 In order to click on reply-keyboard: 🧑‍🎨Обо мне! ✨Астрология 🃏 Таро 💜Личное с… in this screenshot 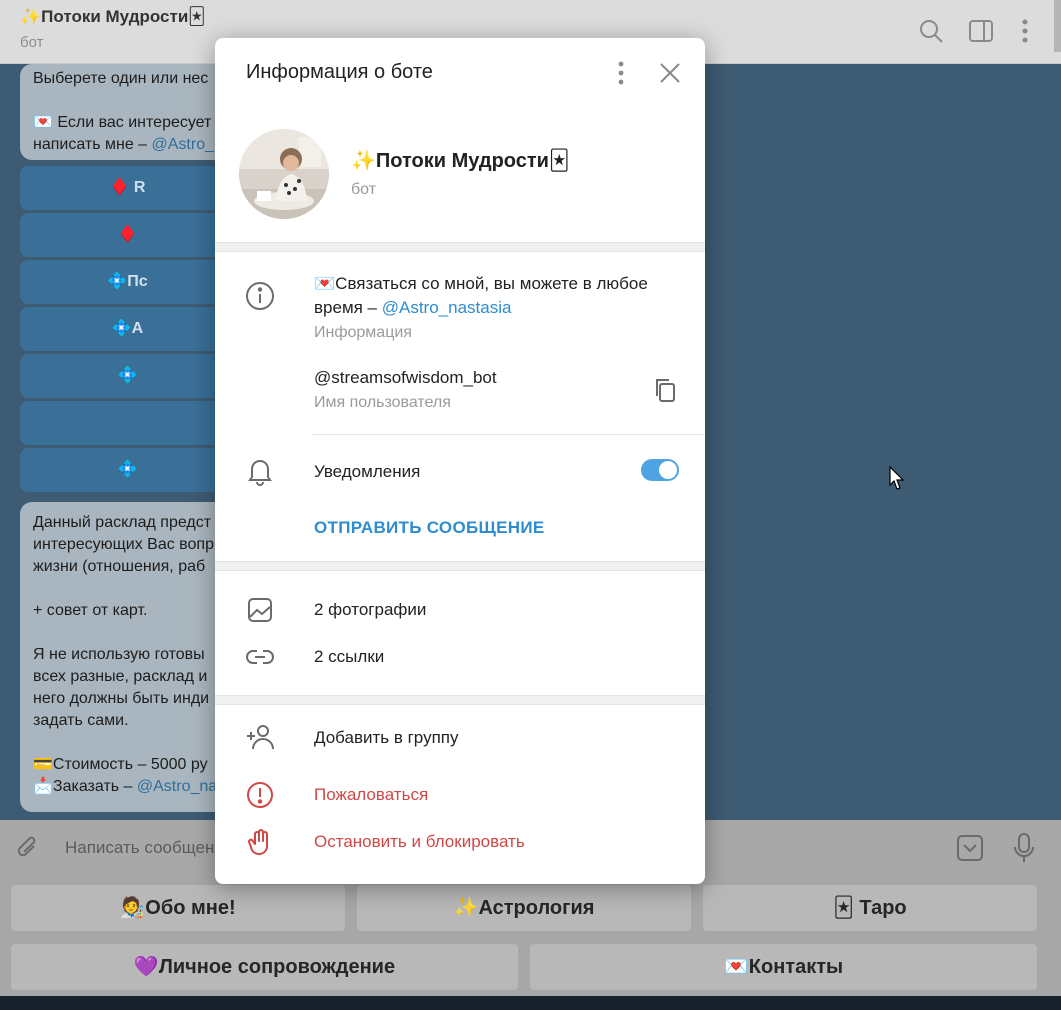, I will do `click(530, 936)`.